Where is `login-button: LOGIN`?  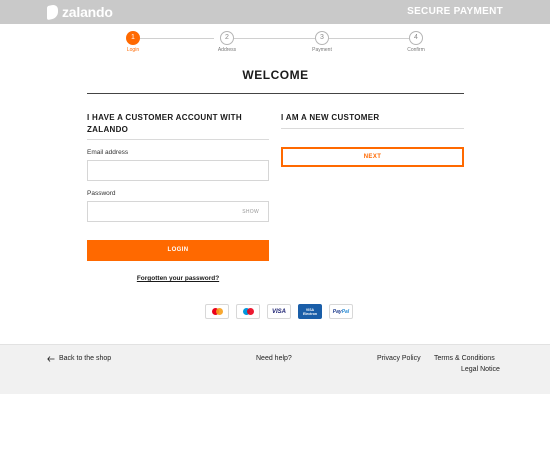
login-button: LOGIN is located at coordinates (178, 250).